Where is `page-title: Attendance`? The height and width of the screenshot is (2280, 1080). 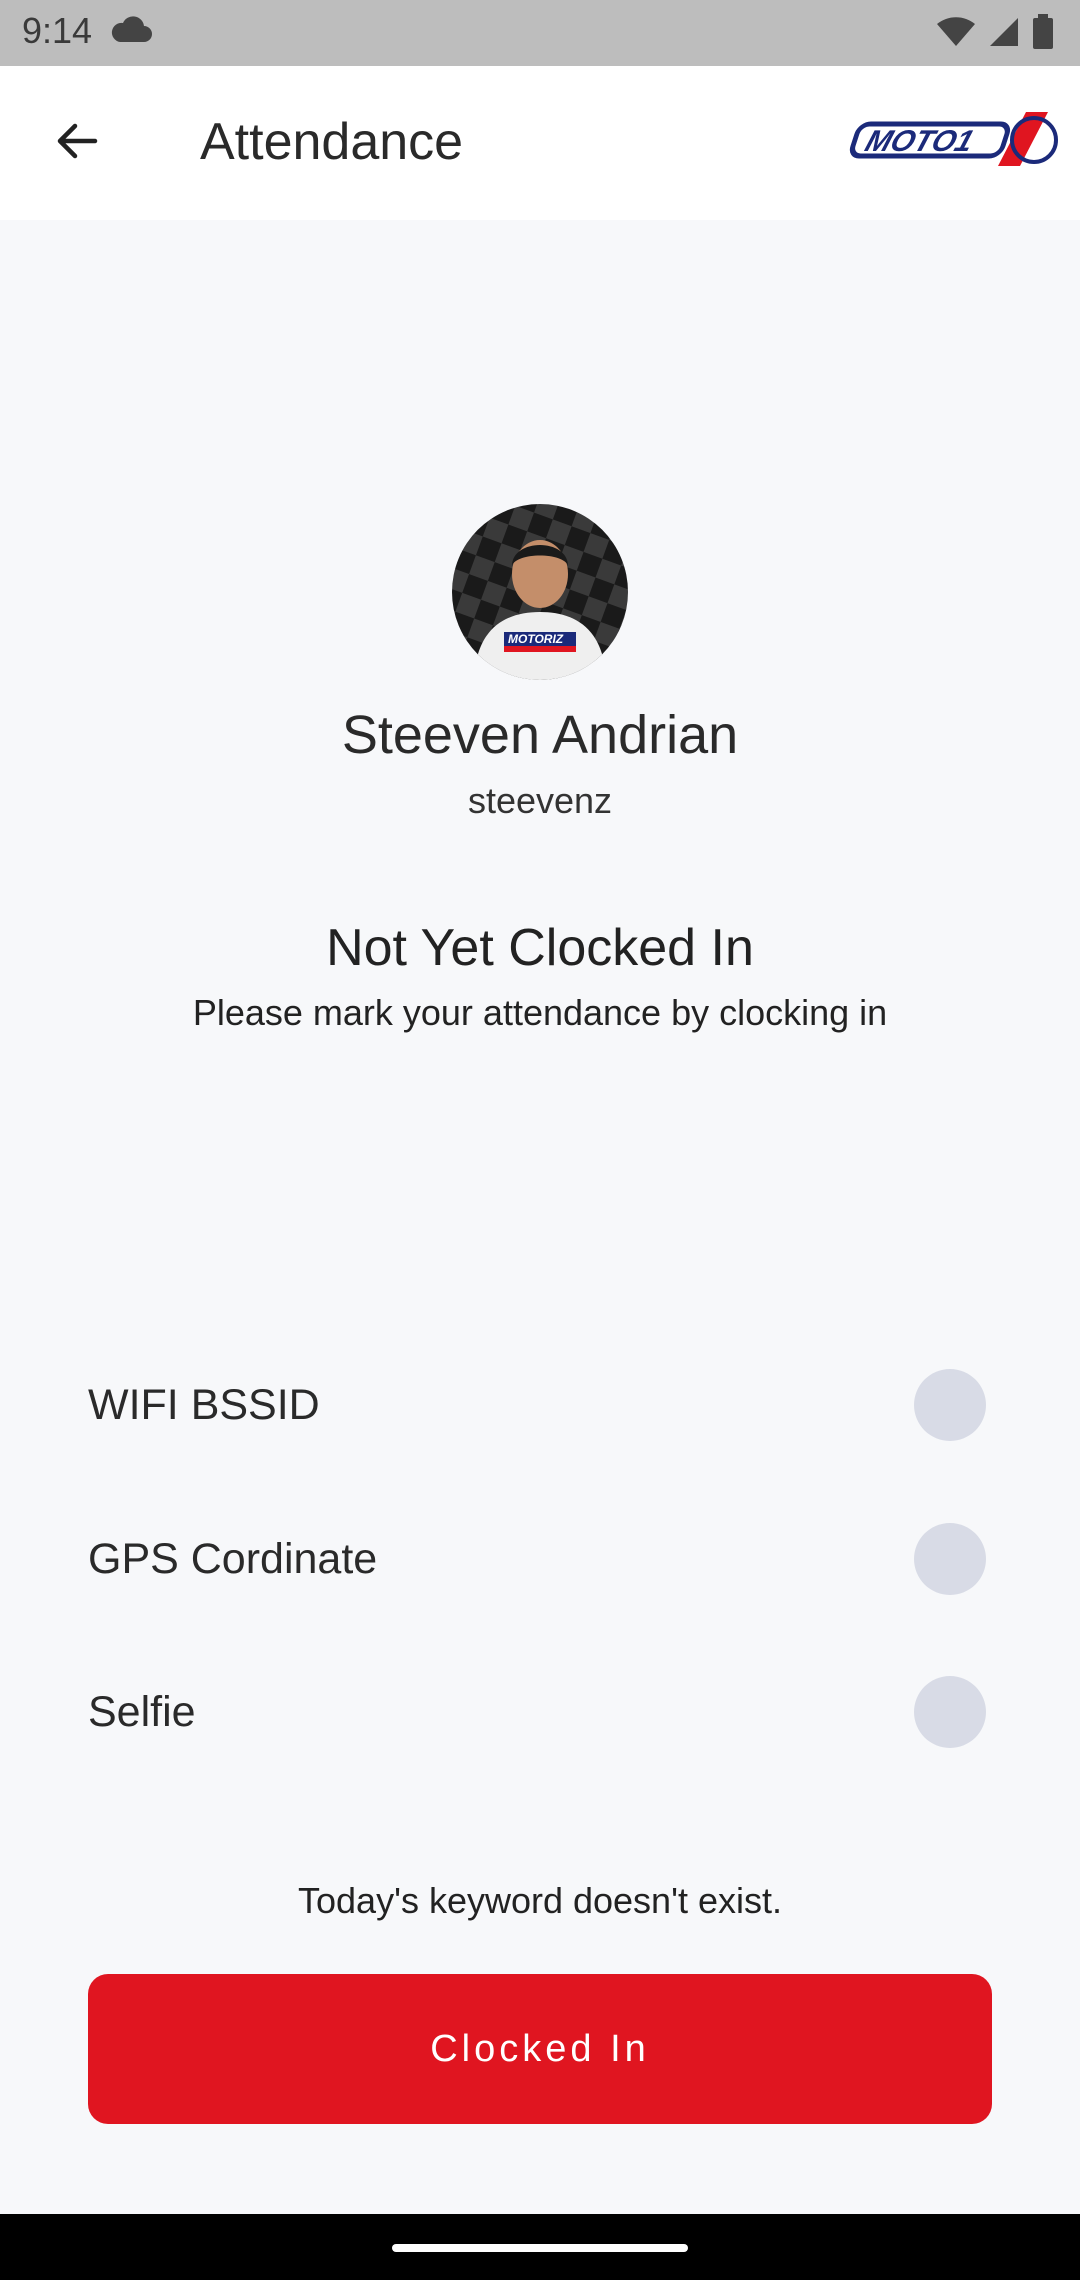
page-title: Attendance is located at coordinates (332, 142).